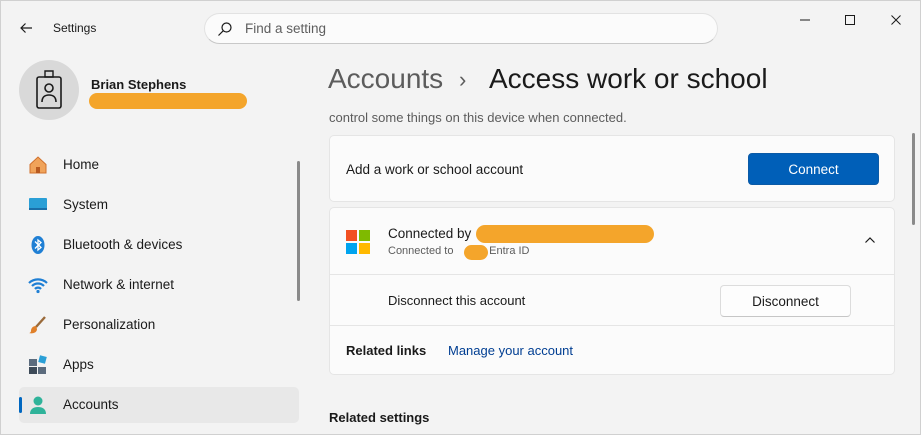 The image size is (921, 435). What do you see at coordinates (20, 405) in the screenshot?
I see `active-indicator` at bounding box center [20, 405].